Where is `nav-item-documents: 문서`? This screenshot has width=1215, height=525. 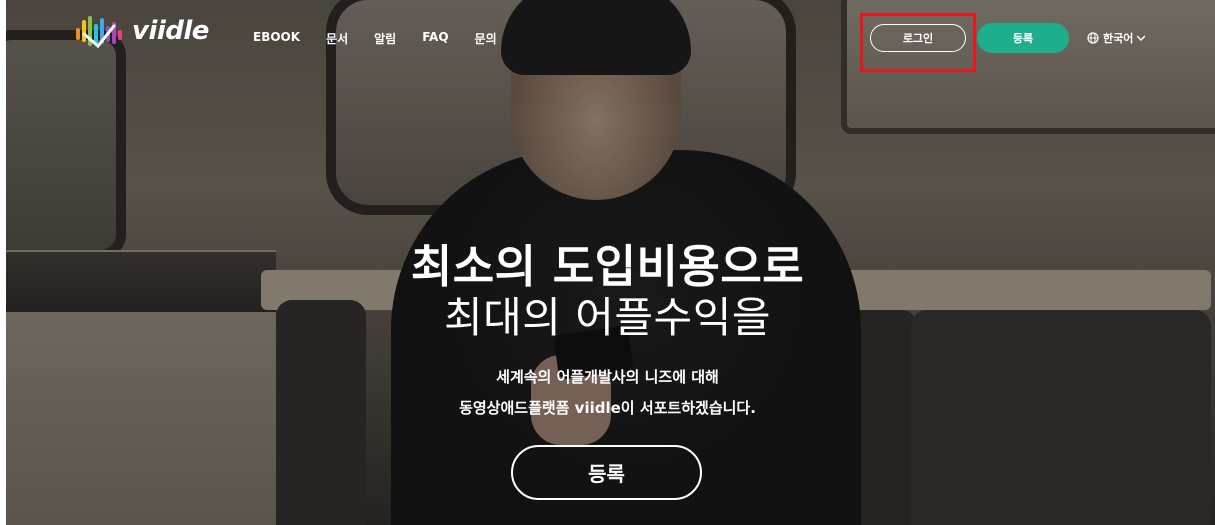 nav-item-documents: 문서 is located at coordinates (337, 38).